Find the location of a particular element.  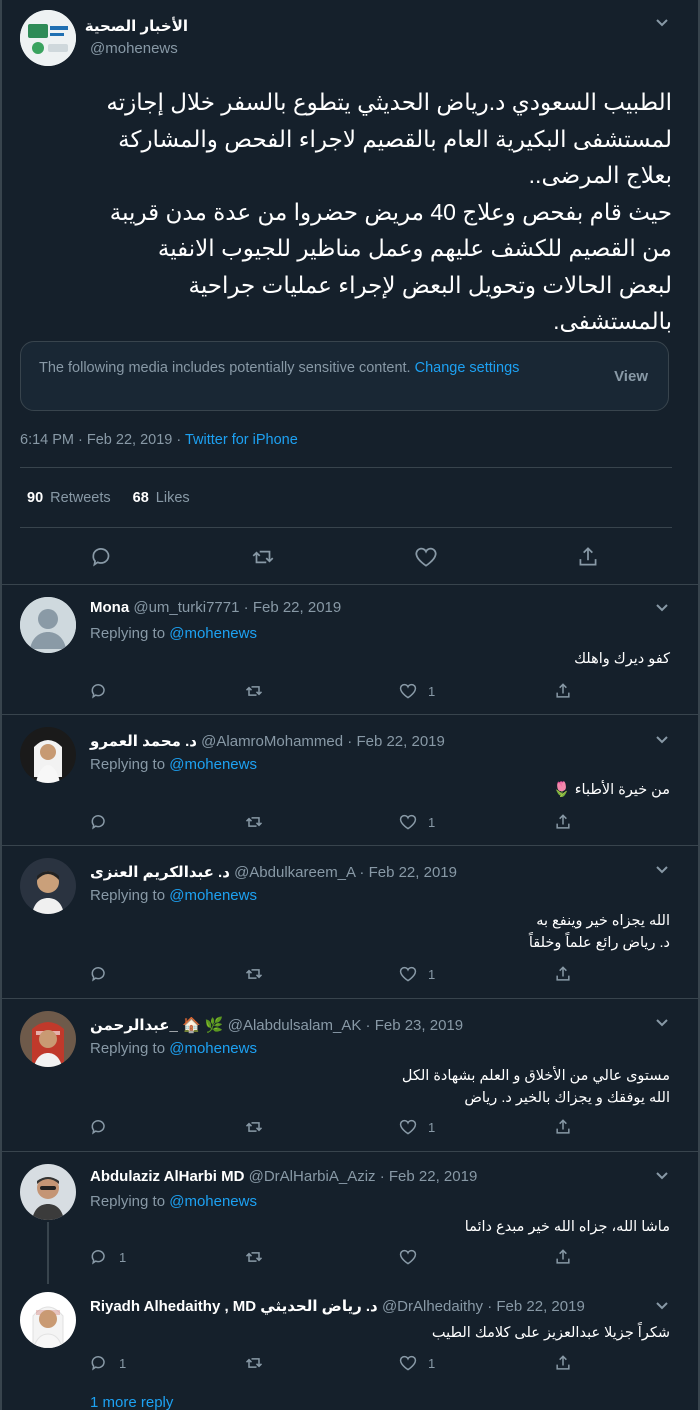

likes-stat: 68 Likes is located at coordinates (161, 498).